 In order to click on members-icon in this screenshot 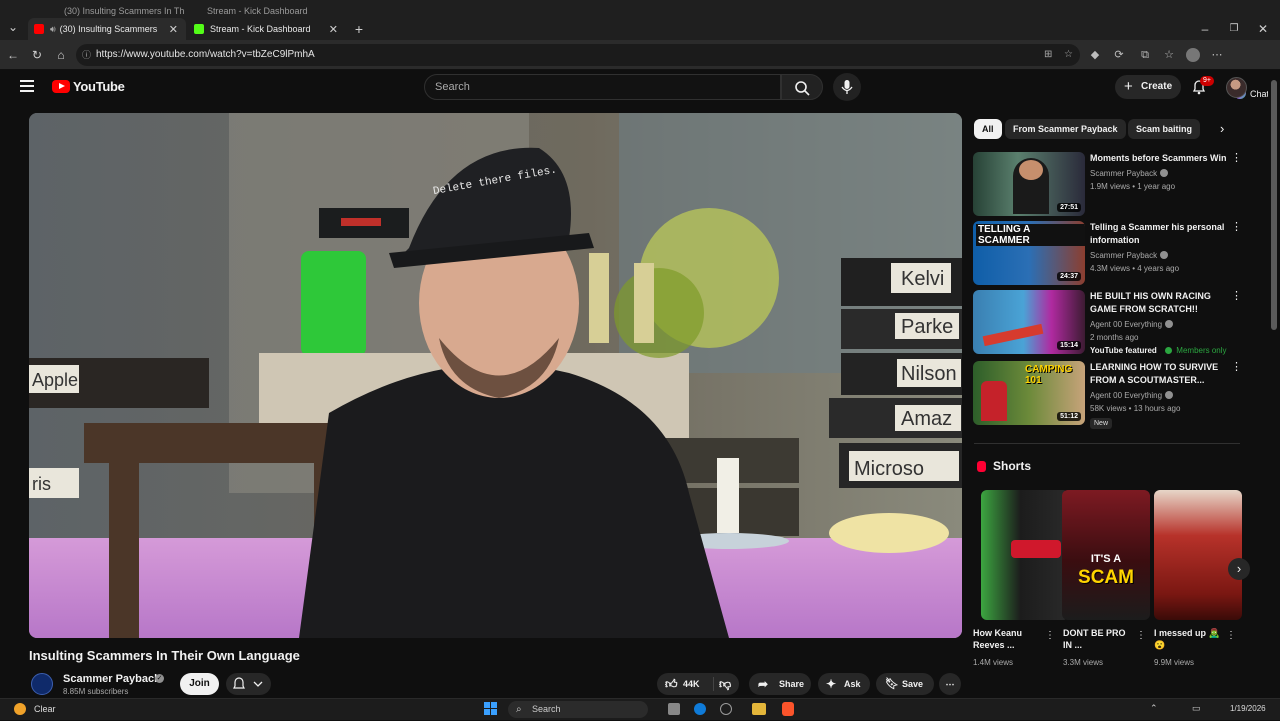, I will do `click(1169, 350)`.